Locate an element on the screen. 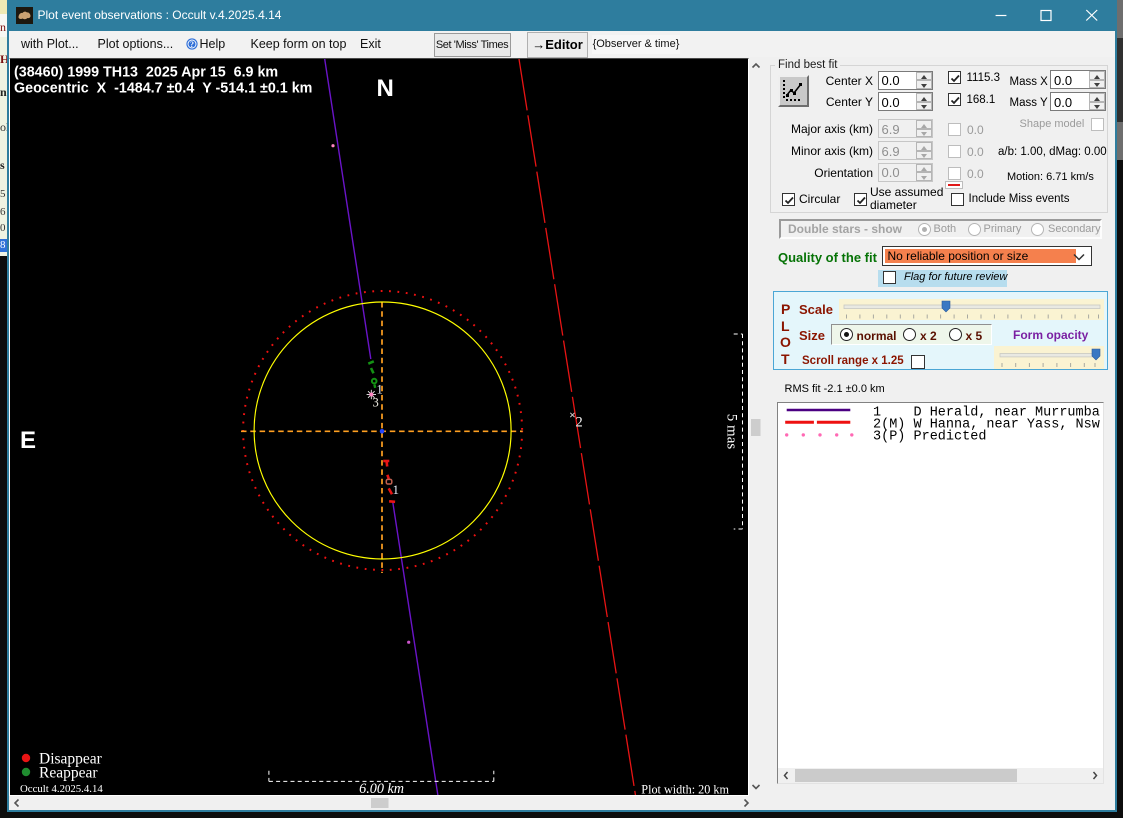 The height and width of the screenshot is (818, 1123). svg-text: Plot width: 20 km is located at coordinates (685, 788).